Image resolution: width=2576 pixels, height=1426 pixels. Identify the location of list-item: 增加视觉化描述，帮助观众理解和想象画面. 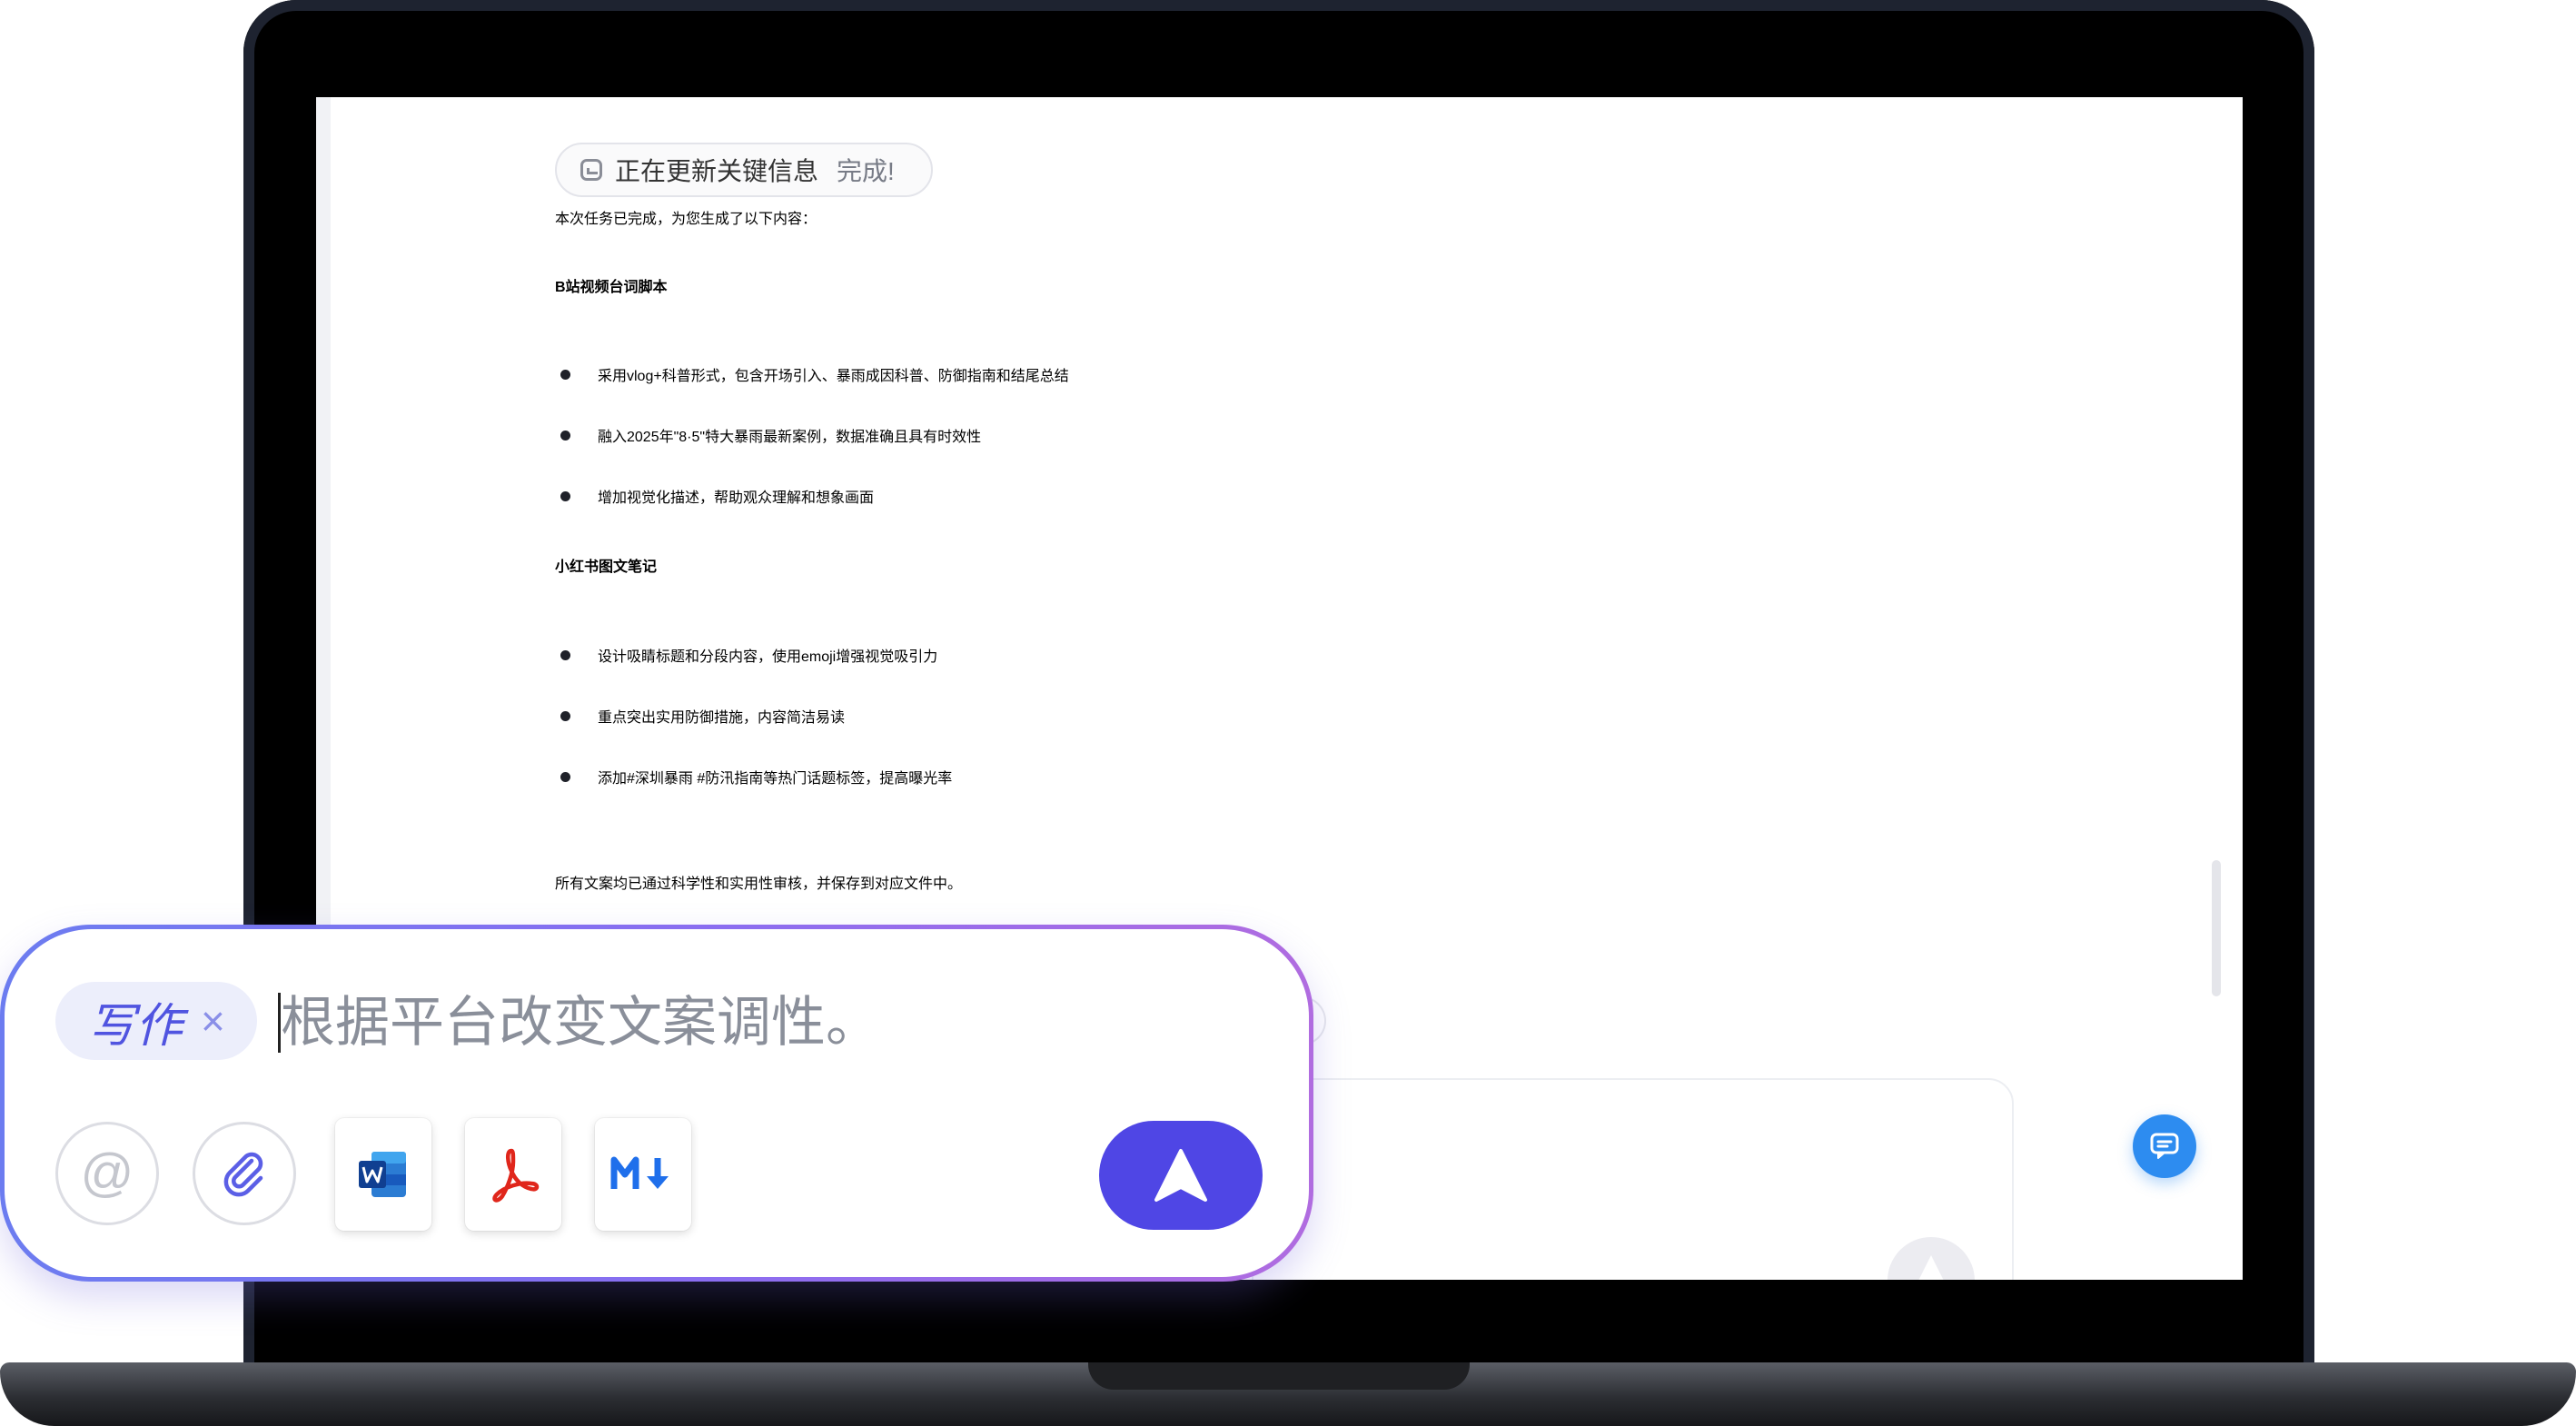
(714, 496).